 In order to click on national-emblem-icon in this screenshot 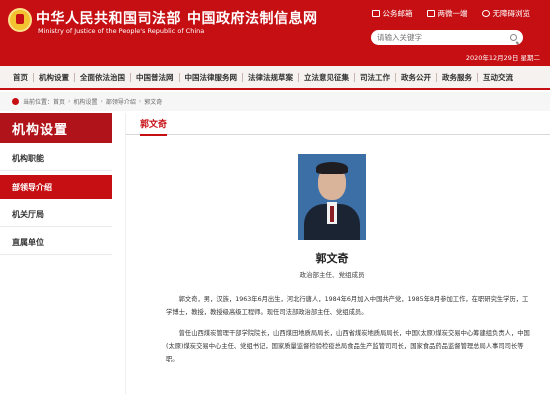, I will do `click(20, 20)`.